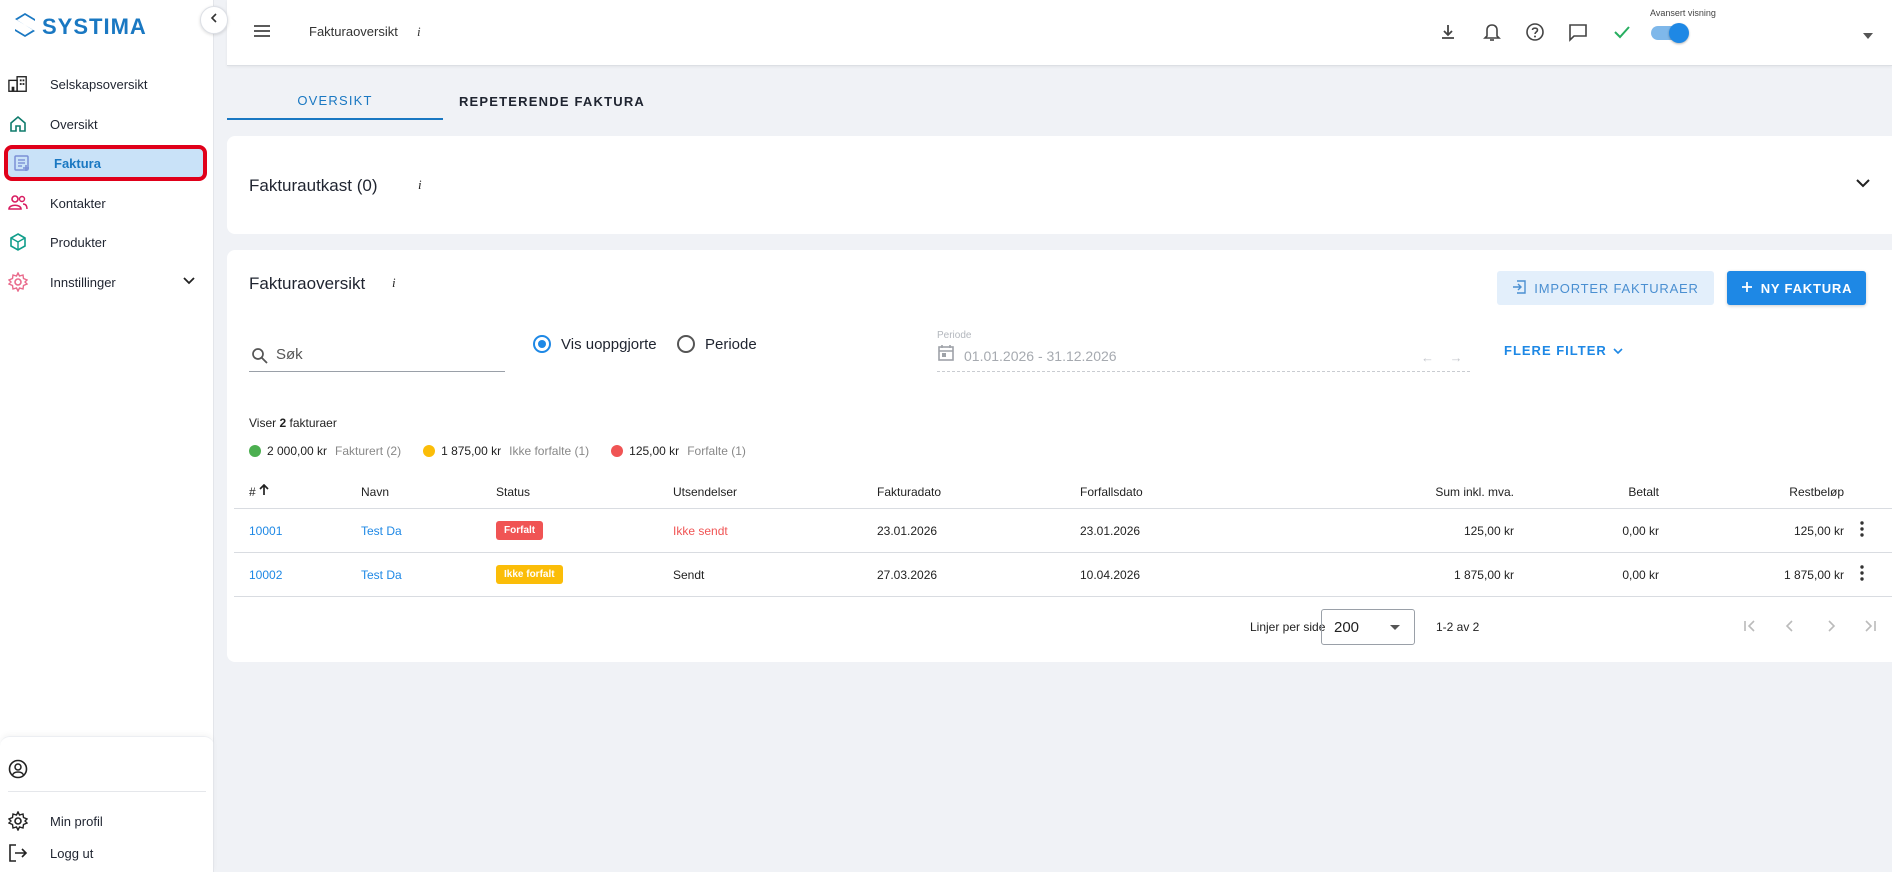 Image resolution: width=1892 pixels, height=872 pixels. Describe the element at coordinates (731, 344) in the screenshot. I see `radio-label: Periode` at that location.